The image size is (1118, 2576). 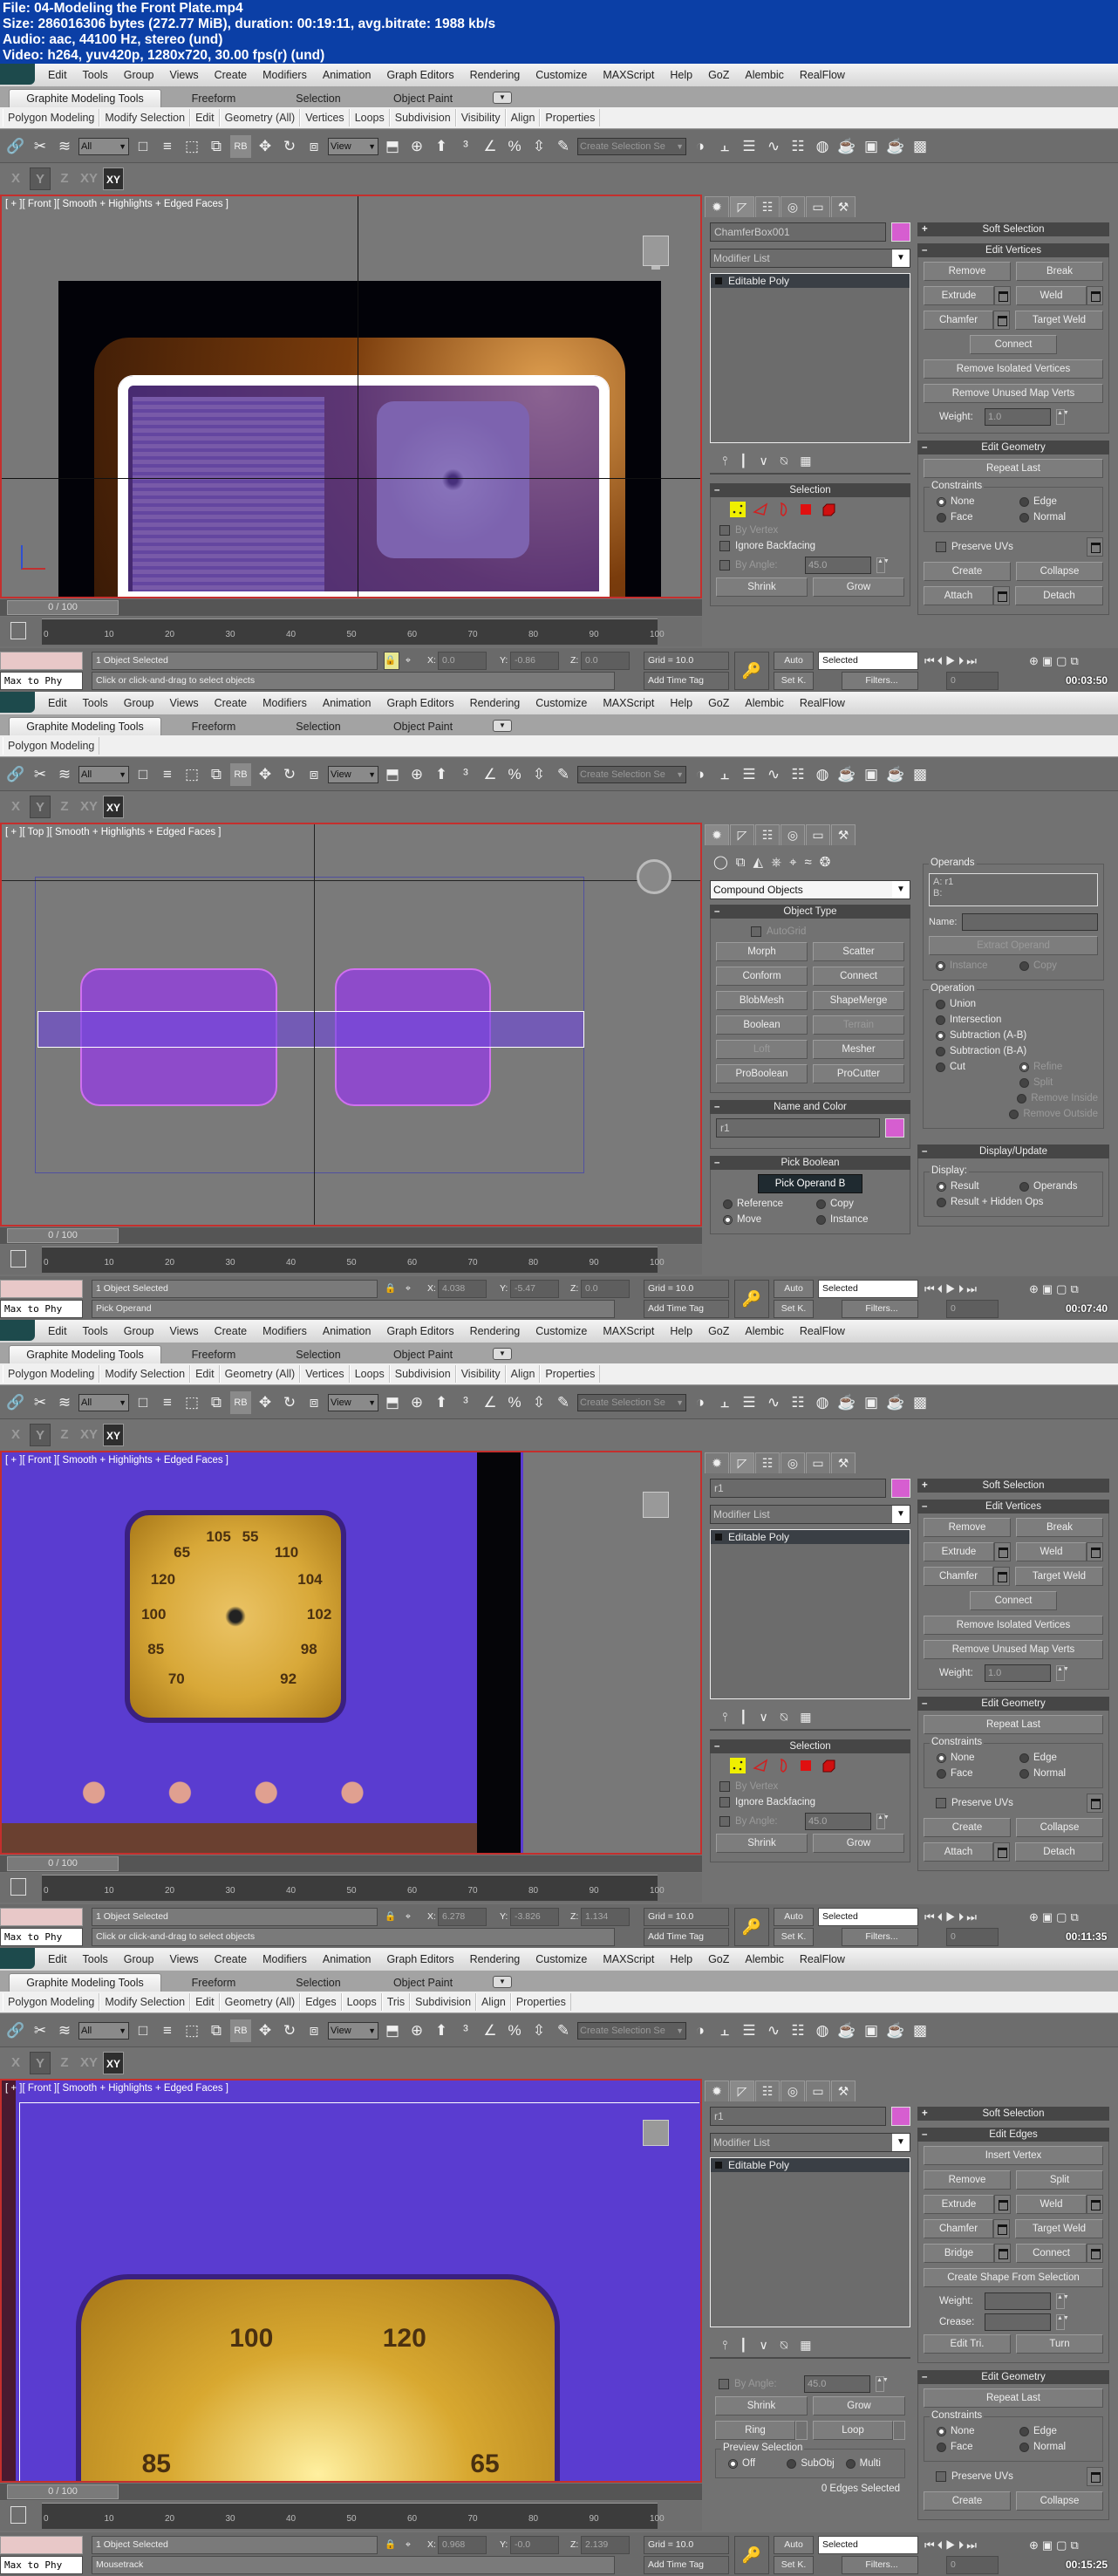 I want to click on operands-list: A: r1 B:, so click(x=1013, y=889).